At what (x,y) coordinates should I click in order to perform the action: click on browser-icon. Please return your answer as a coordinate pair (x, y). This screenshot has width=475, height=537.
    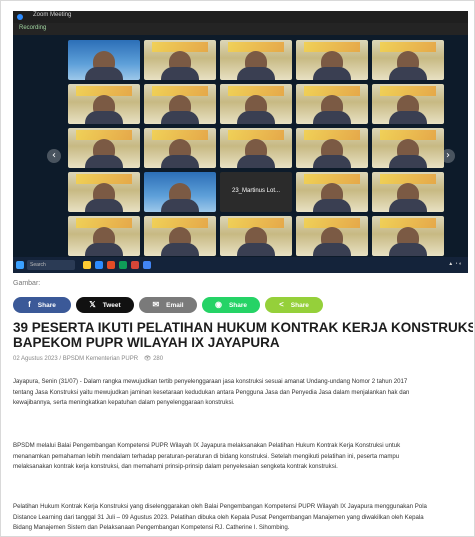
    Looking at the image, I should click on (111, 265).